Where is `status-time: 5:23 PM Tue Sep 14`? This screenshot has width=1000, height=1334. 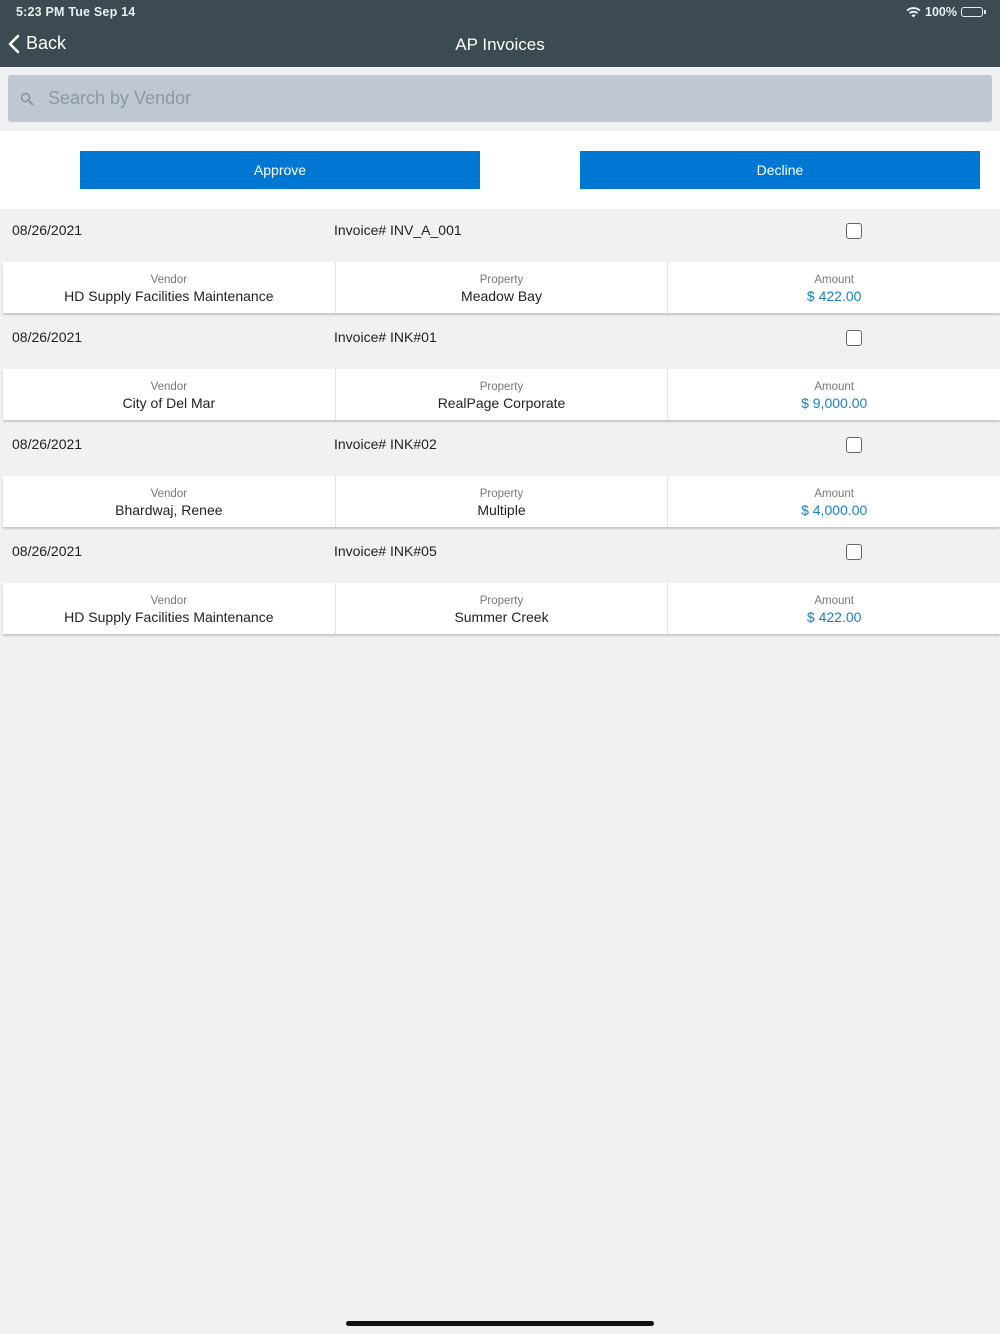
status-time: 5:23 PM Tue Sep 14 is located at coordinates (76, 12).